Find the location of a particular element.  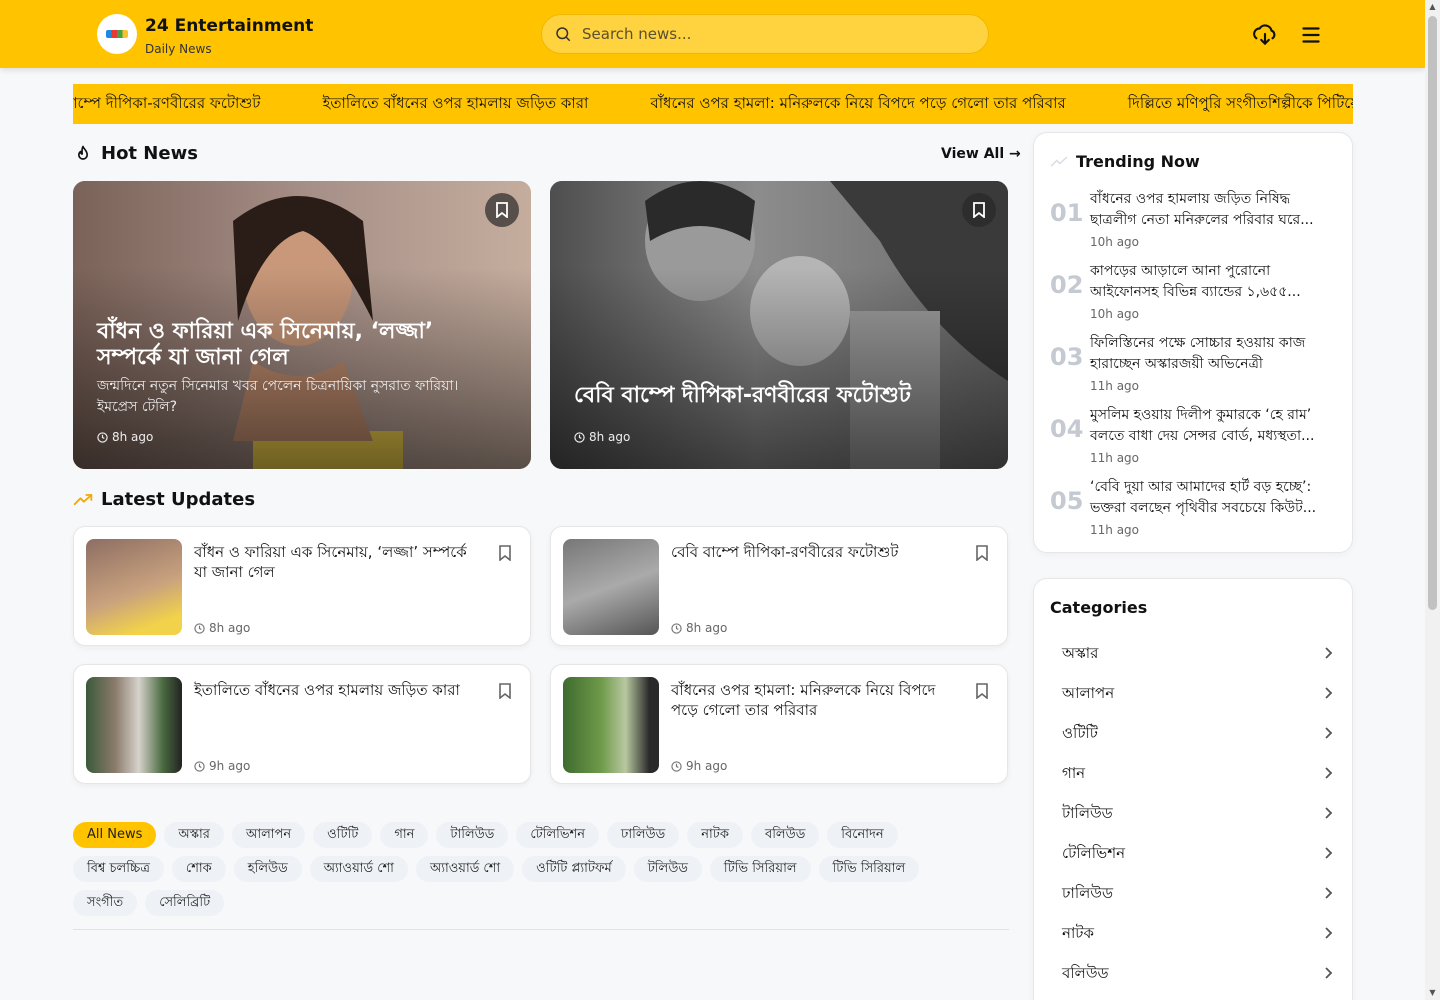

chip: সেলিব্রিটি is located at coordinates (185, 903).